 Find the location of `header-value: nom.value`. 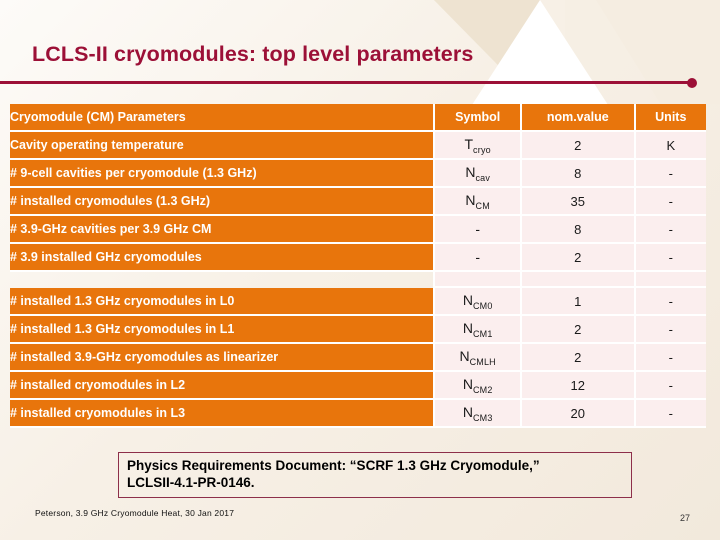

header-value: nom.value is located at coordinates (578, 118).